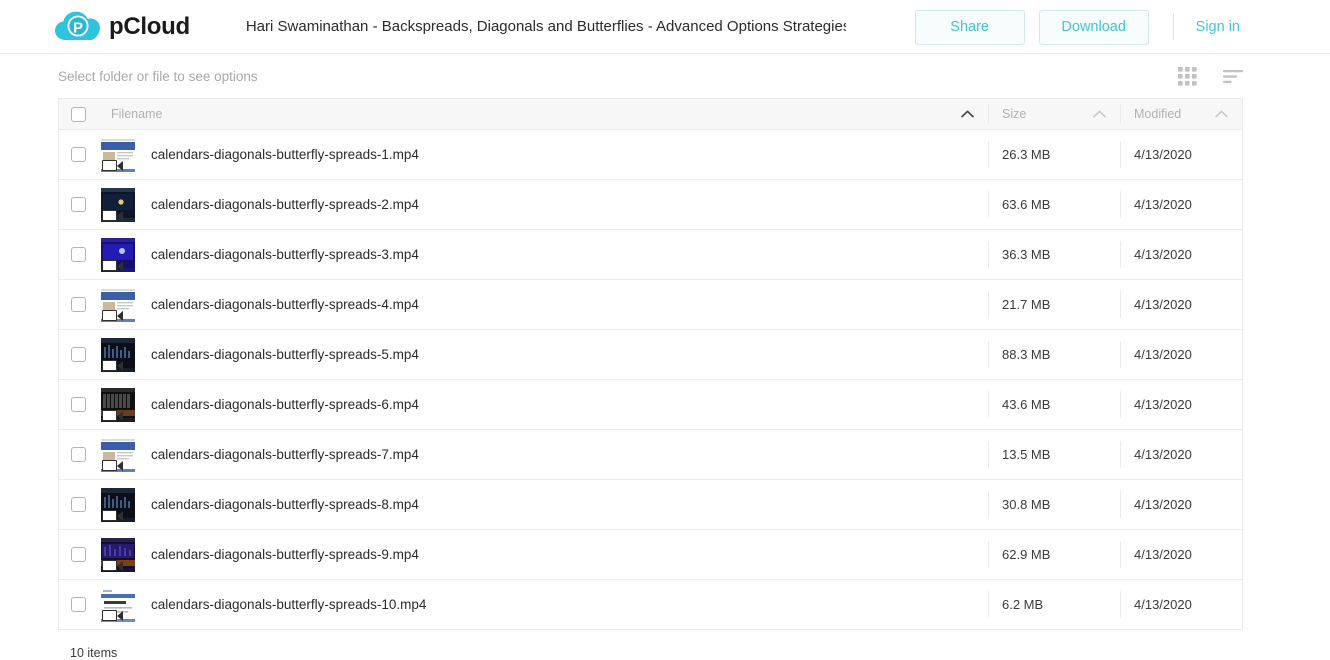  Describe the element at coordinates (1158, 114) in the screenshot. I see `column-modified-label: Modified` at that location.